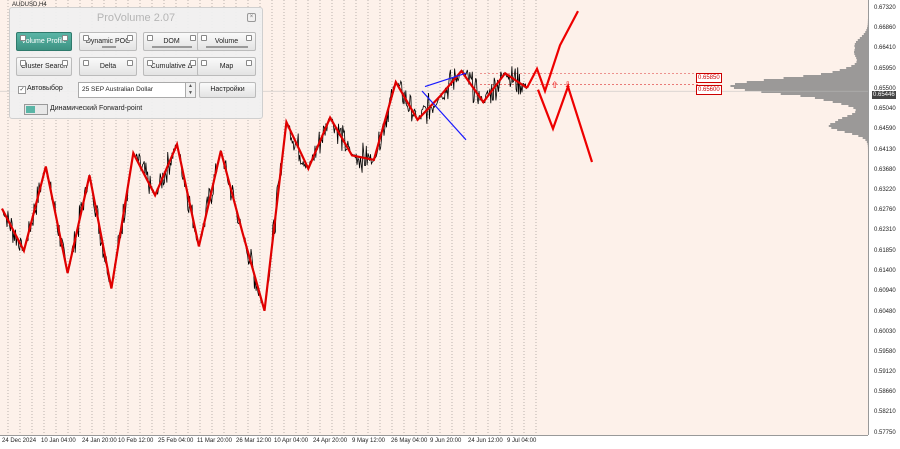 This screenshot has height=449, width=900. Describe the element at coordinates (58, 441) in the screenshot. I see `x-tick-label: 10 Jan 04:00` at that location.